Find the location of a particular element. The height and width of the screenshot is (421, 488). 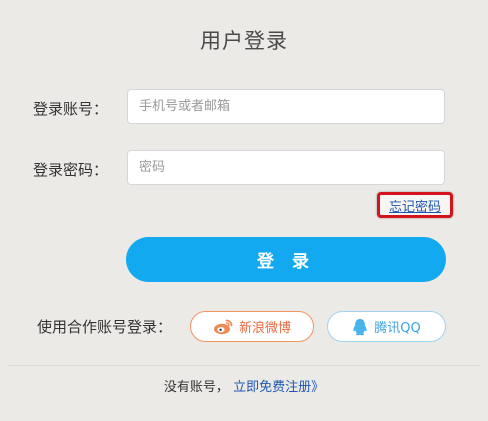

qq-login-button: 腾讯QQ is located at coordinates (386, 326).